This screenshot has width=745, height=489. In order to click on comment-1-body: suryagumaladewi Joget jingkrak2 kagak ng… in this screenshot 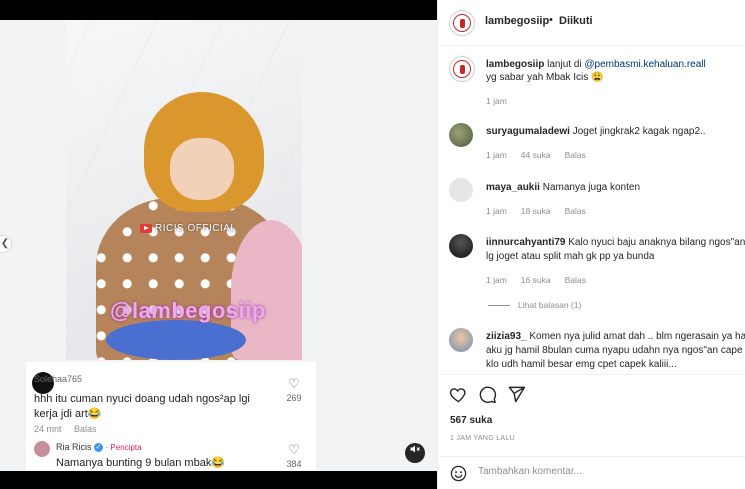, I will do `click(596, 131)`.